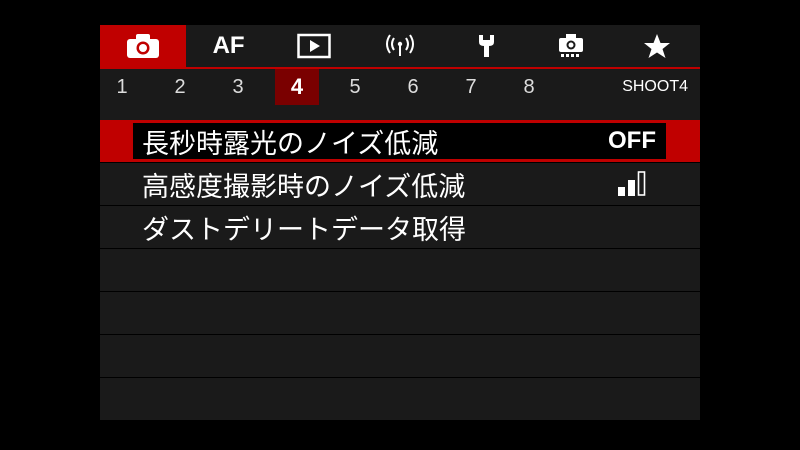  I want to click on tab-my-menu, so click(657, 46).